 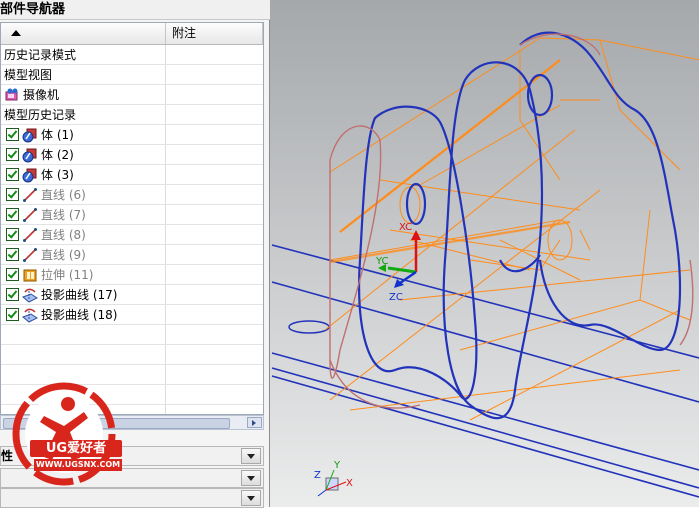 What do you see at coordinates (79, 315) in the screenshot?
I see `tree-row-label: 投影曲线 (18)` at bounding box center [79, 315].